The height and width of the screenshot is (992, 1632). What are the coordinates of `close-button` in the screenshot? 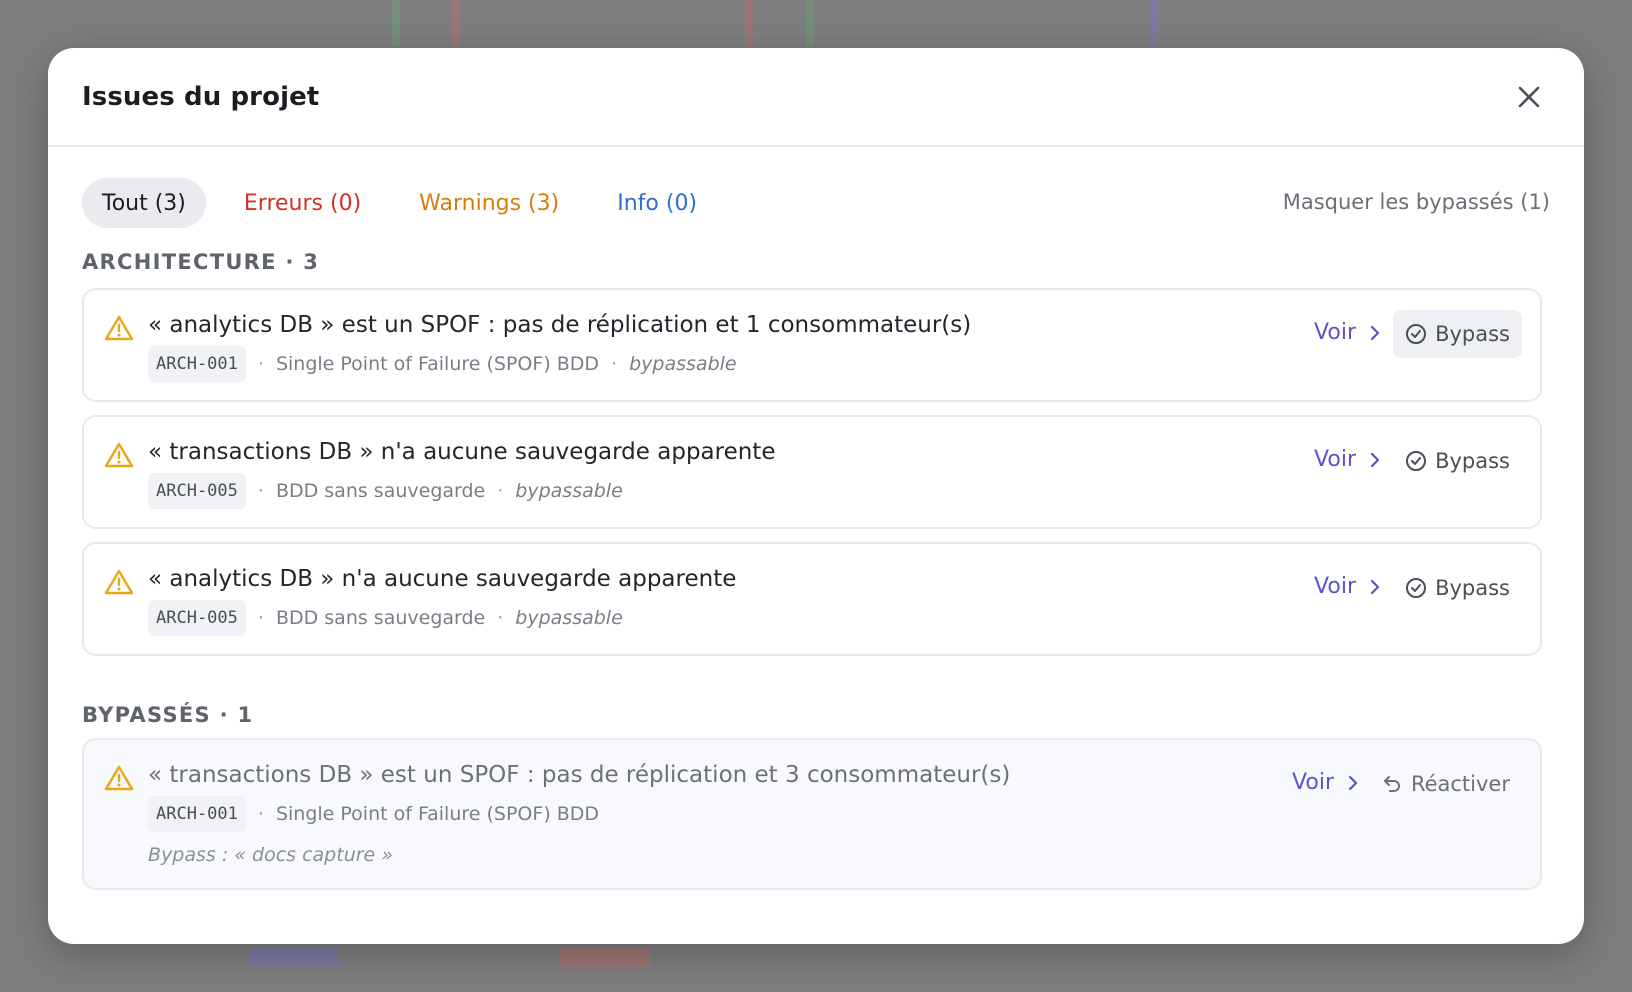 It's located at (1529, 97).